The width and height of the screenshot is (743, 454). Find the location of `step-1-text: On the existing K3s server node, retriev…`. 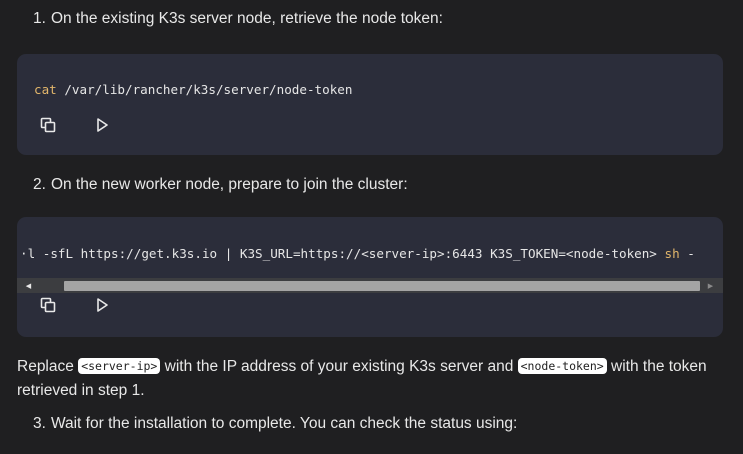

step-1-text: On the existing K3s server node, retriev… is located at coordinates (246, 18).